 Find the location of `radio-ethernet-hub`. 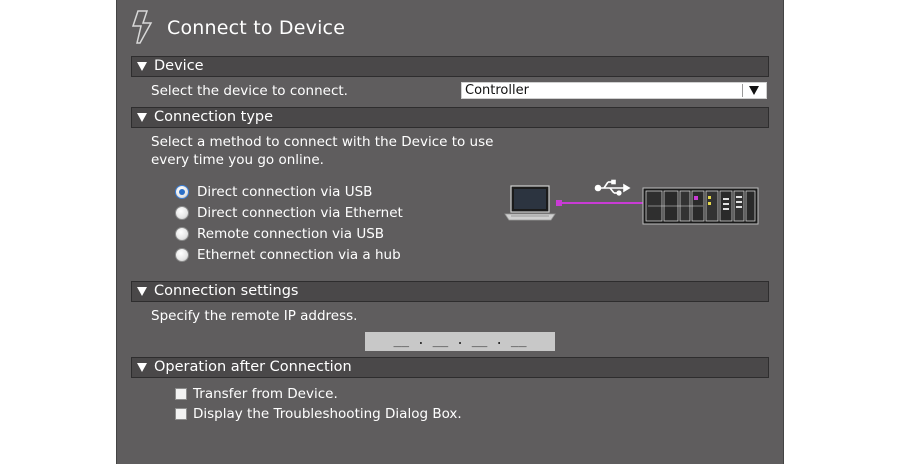

radio-ethernet-hub is located at coordinates (182, 255).